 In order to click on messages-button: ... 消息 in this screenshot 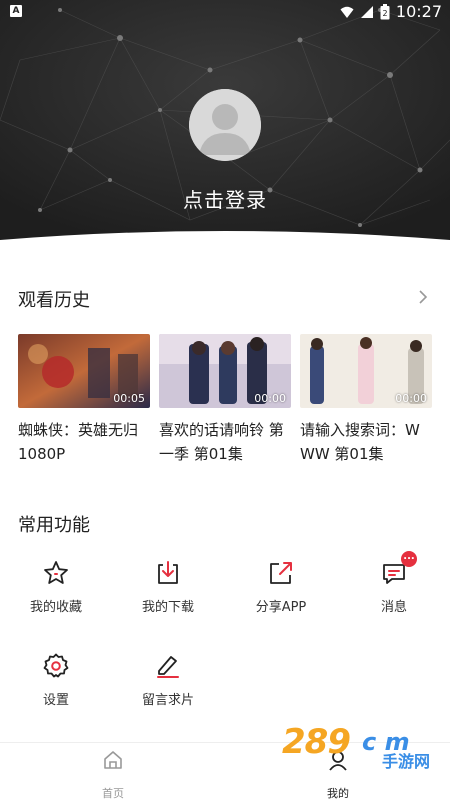, I will do `click(394, 583)`.